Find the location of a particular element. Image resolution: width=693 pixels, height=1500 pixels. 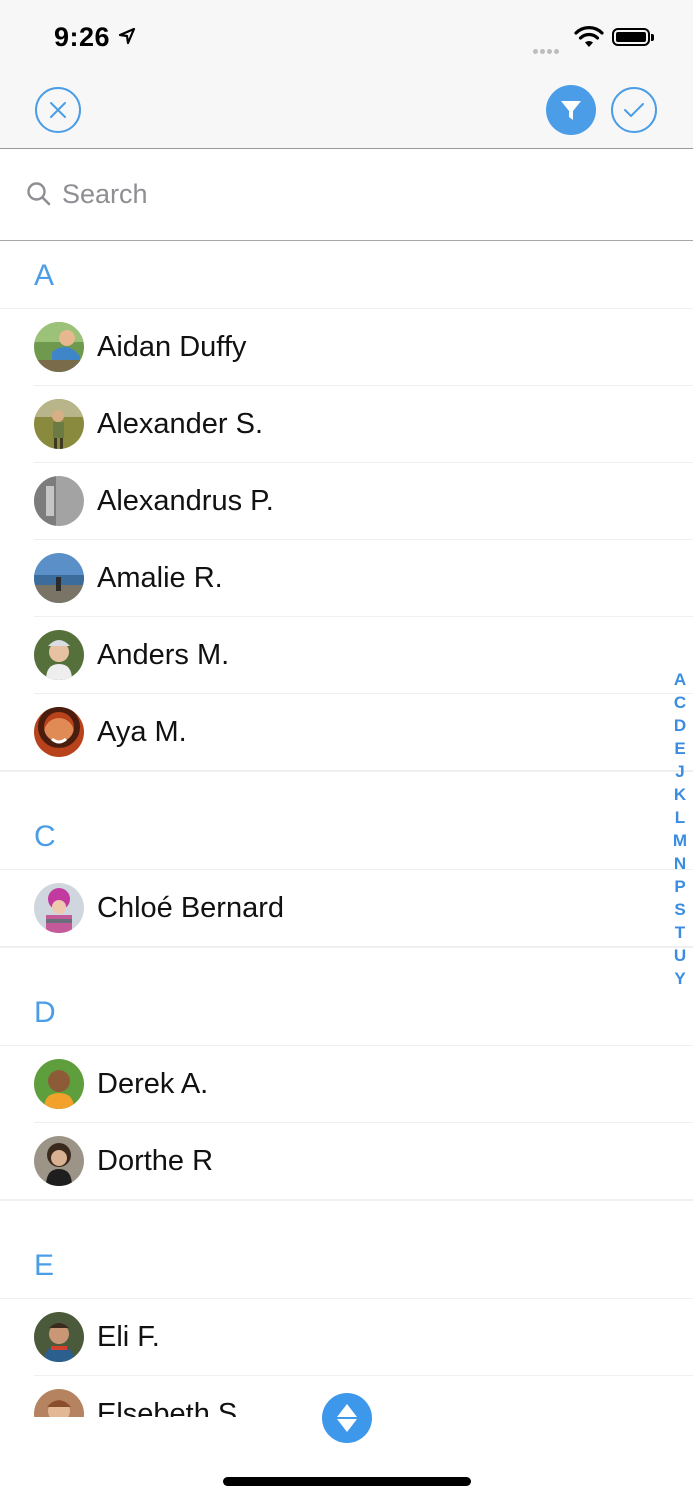

contact-row-chloe-bernard: Chloé Bernard is located at coordinates (346, 908).